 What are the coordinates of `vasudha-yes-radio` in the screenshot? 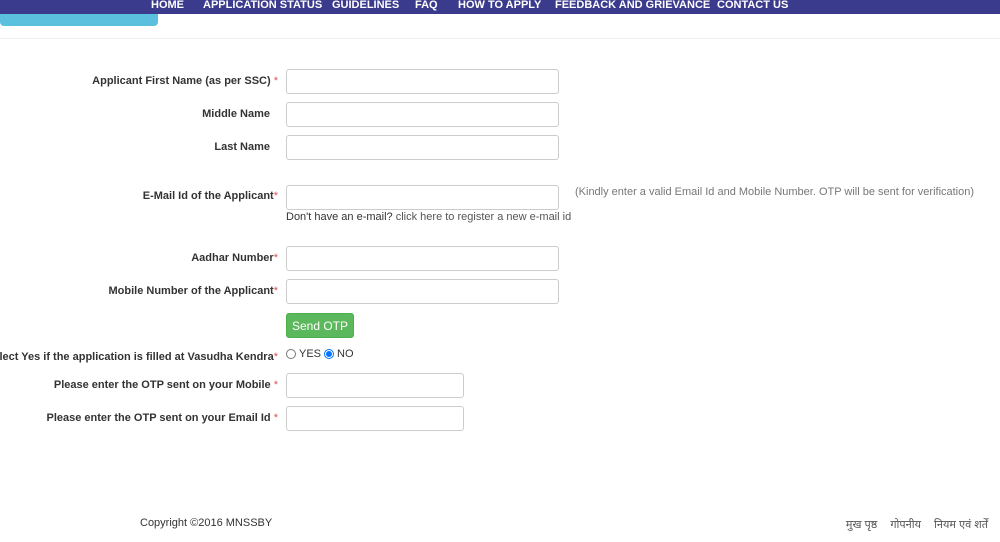 It's located at (291, 354).